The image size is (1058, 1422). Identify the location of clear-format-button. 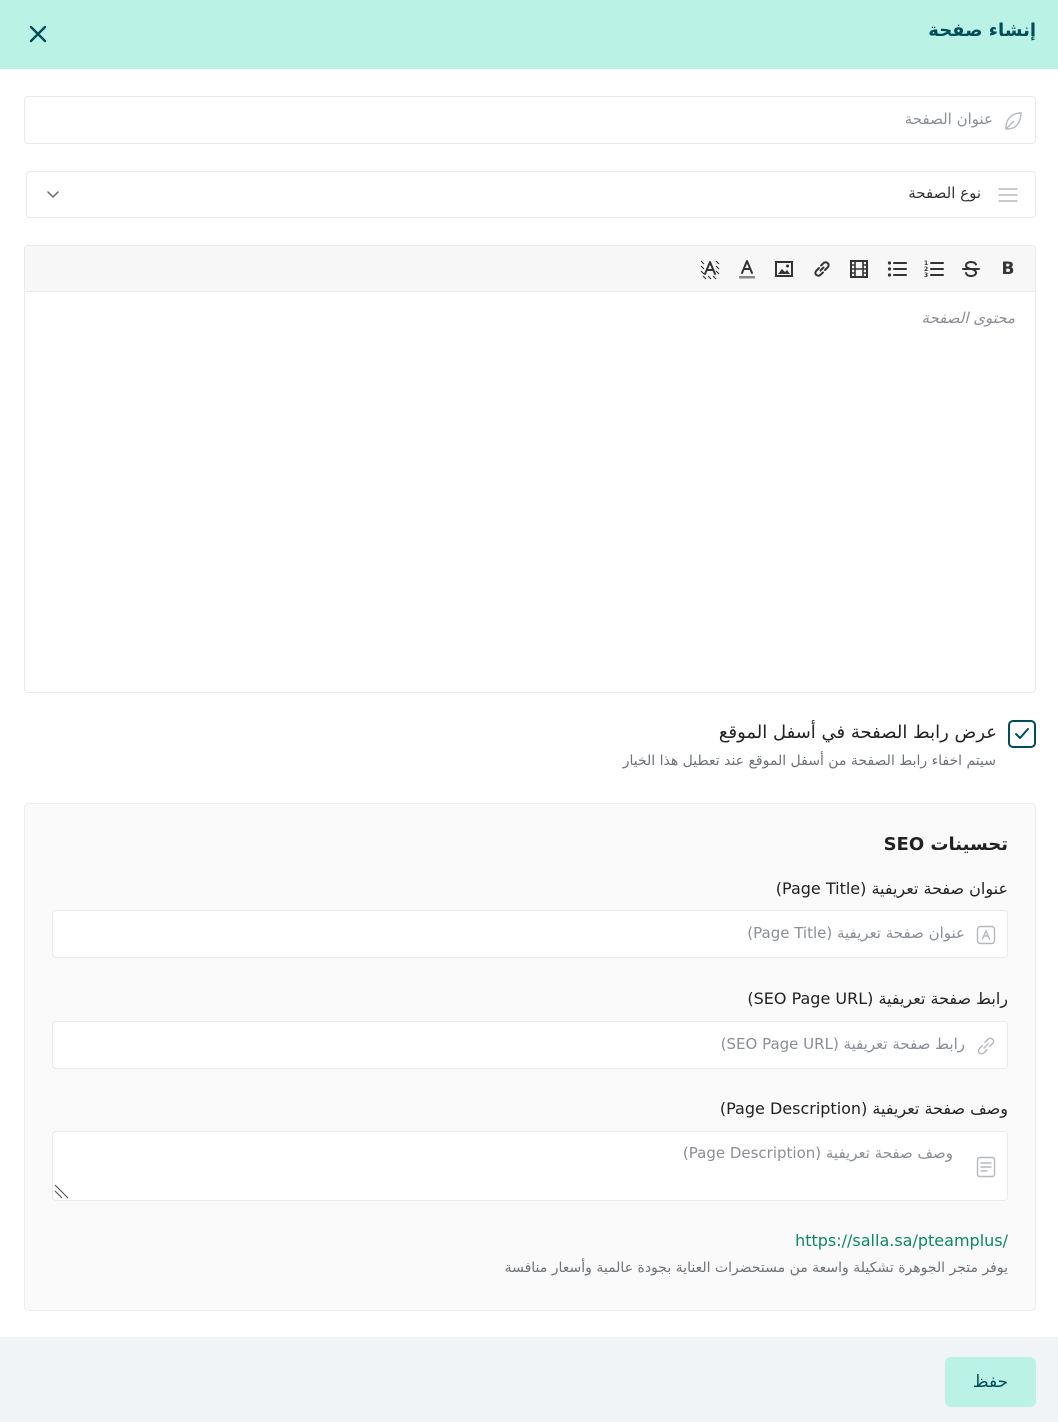
(710, 269).